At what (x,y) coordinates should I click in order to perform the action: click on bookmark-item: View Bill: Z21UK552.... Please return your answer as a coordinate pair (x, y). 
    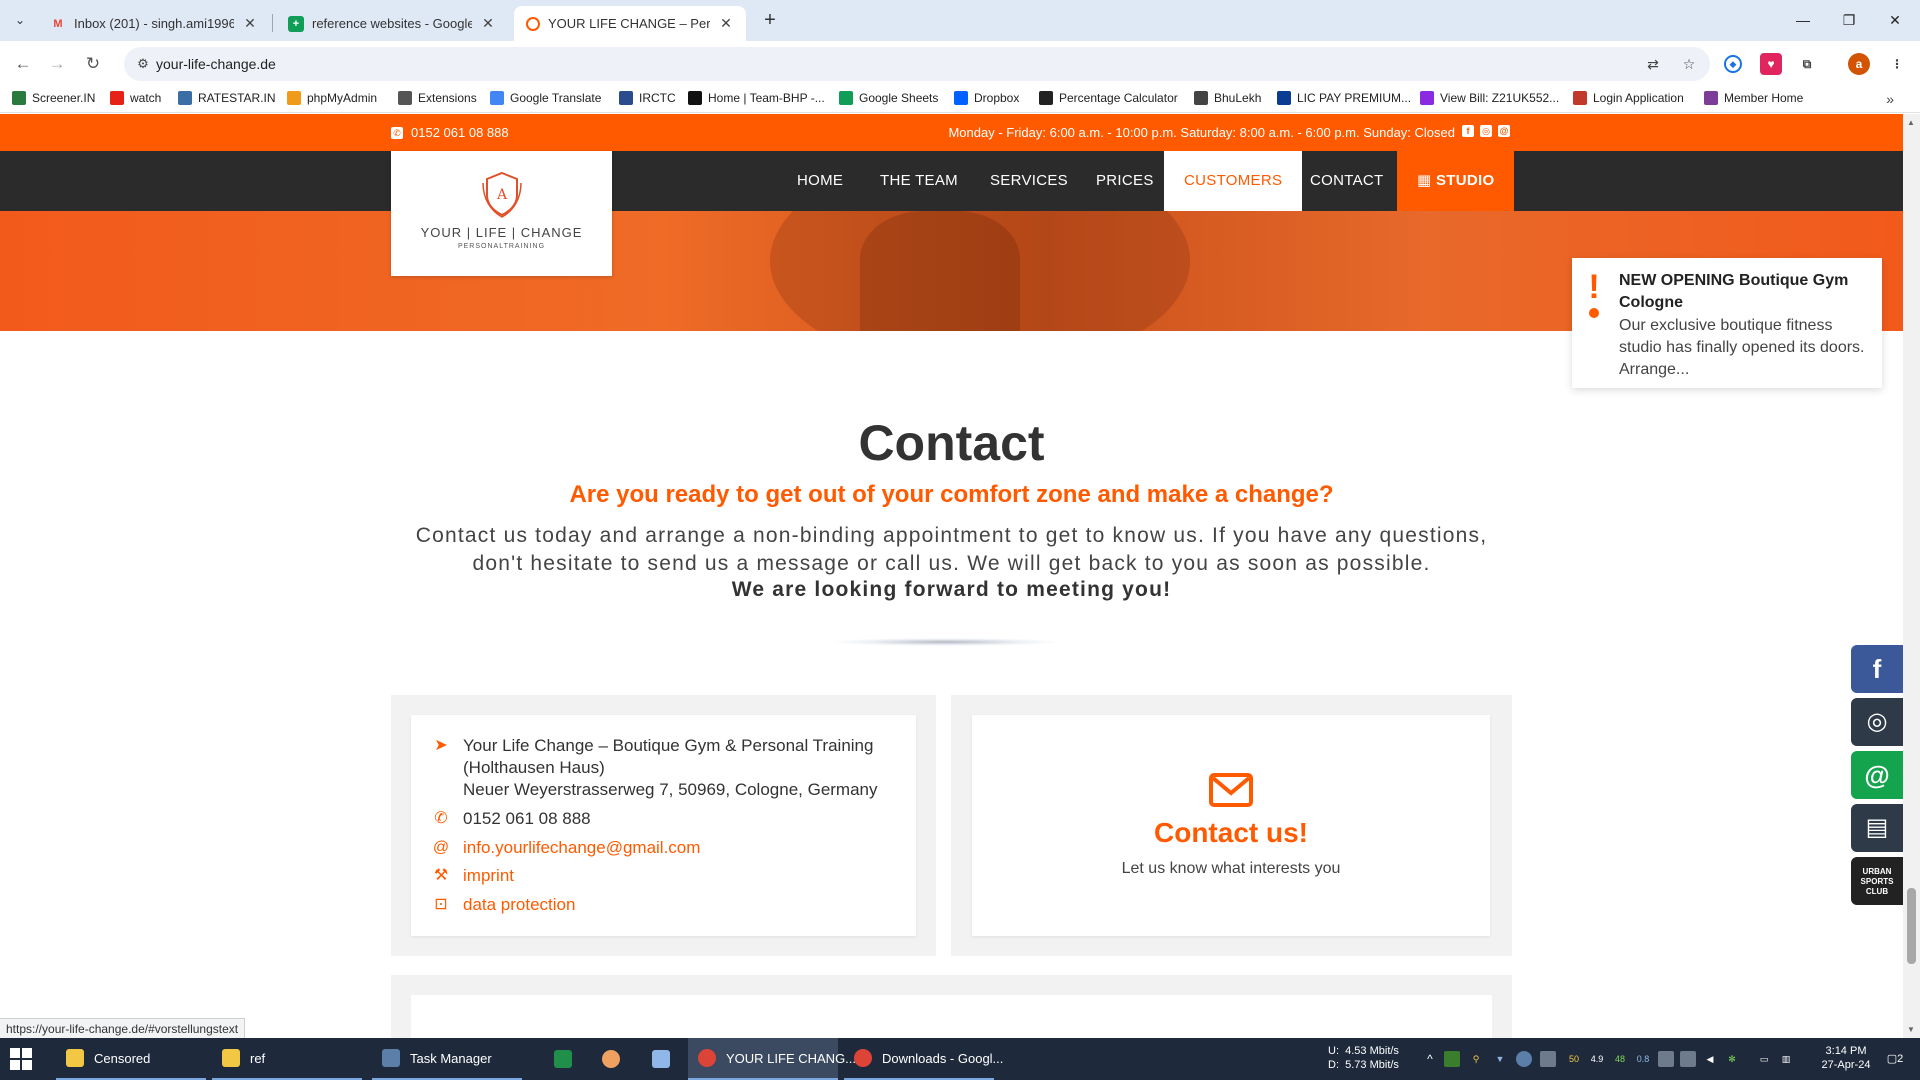
    Looking at the image, I should click on (1489, 98).